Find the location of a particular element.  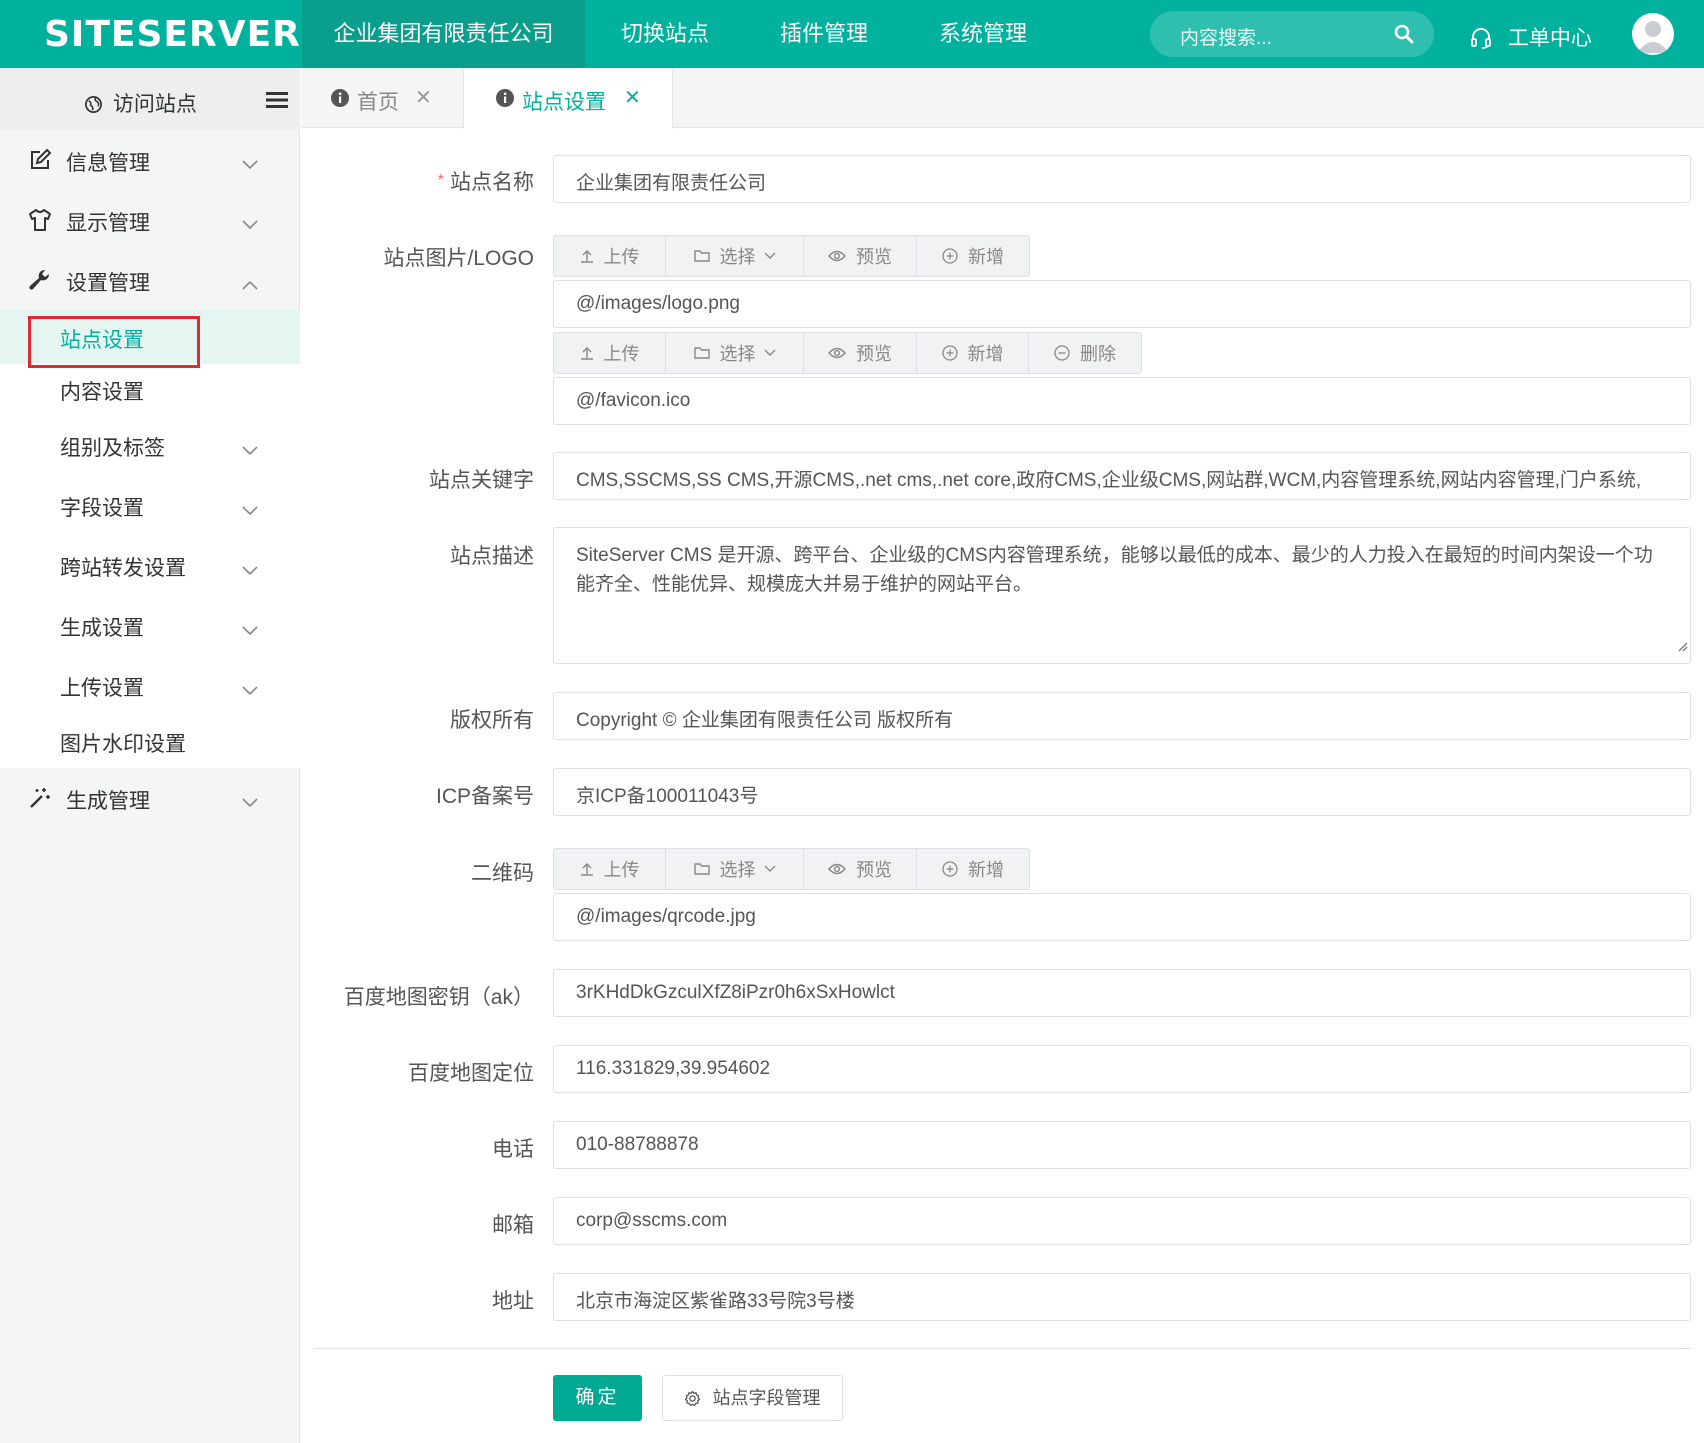

phone-label: 电话 is located at coordinates (513, 1149).